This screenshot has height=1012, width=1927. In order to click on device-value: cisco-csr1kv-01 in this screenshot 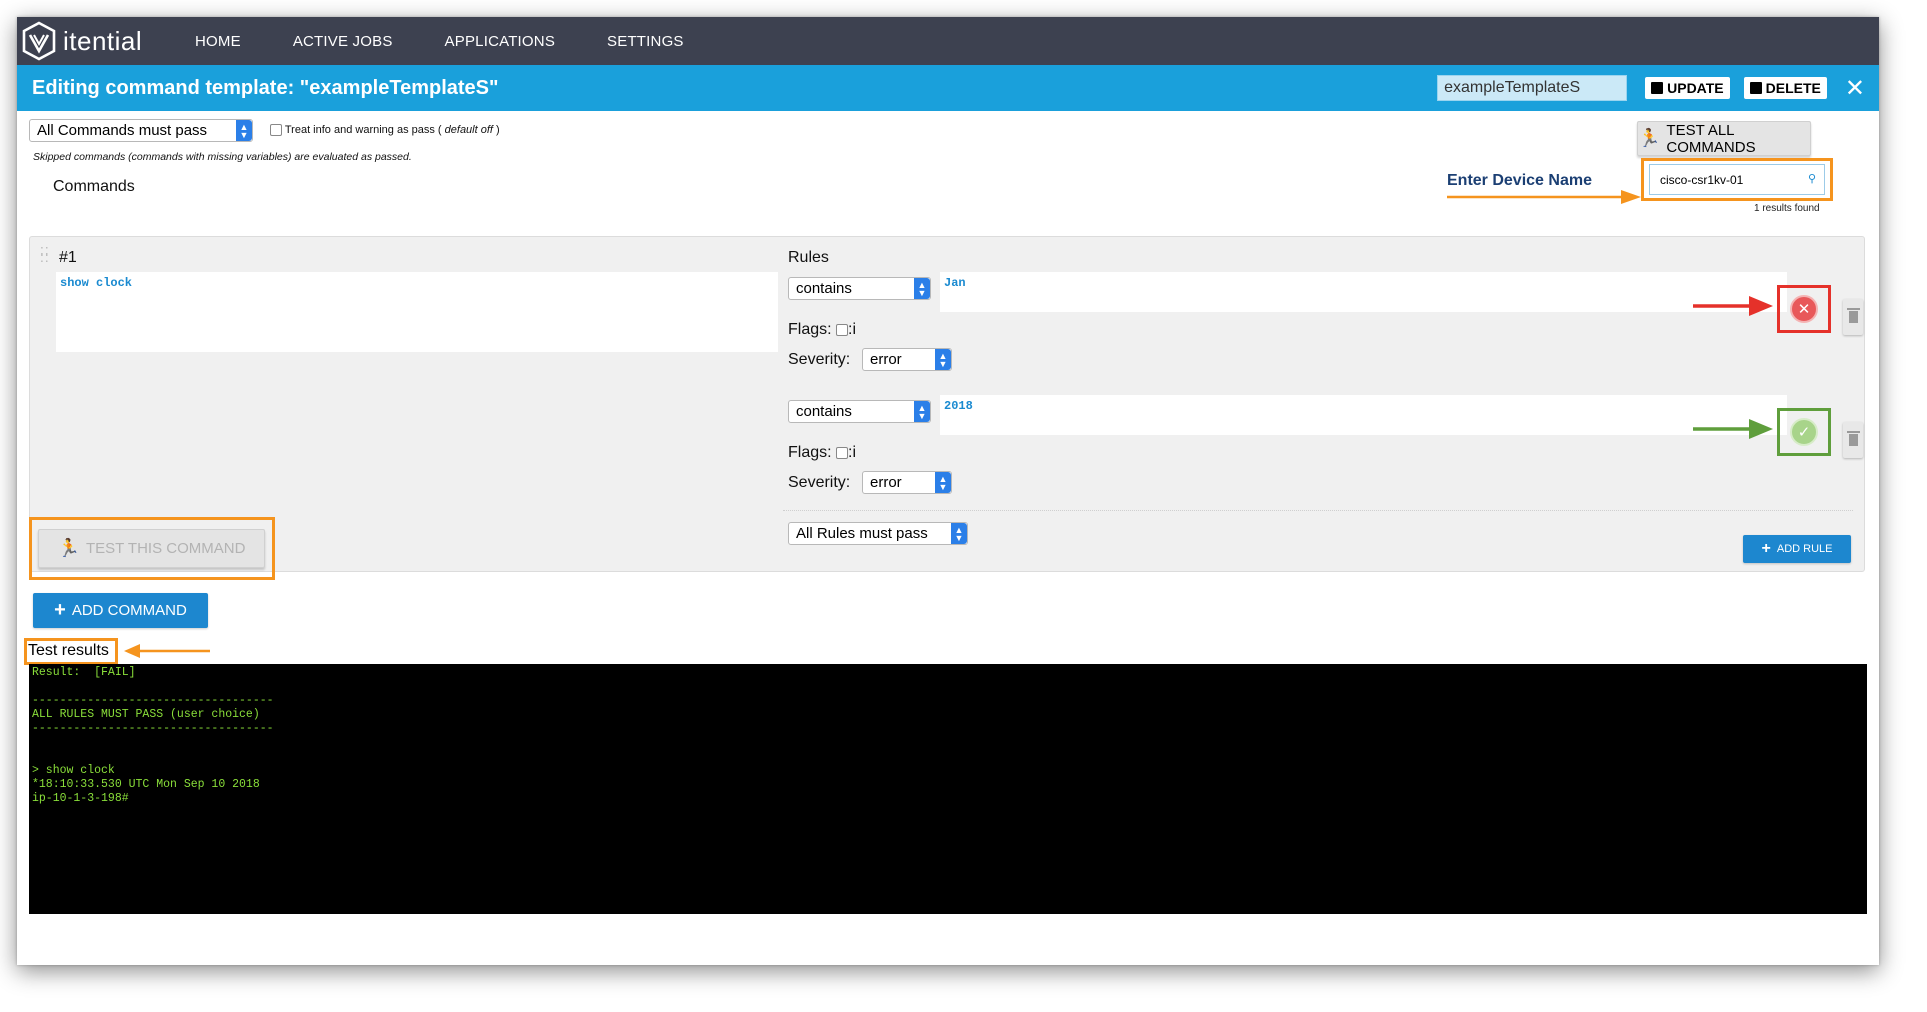, I will do `click(1702, 179)`.